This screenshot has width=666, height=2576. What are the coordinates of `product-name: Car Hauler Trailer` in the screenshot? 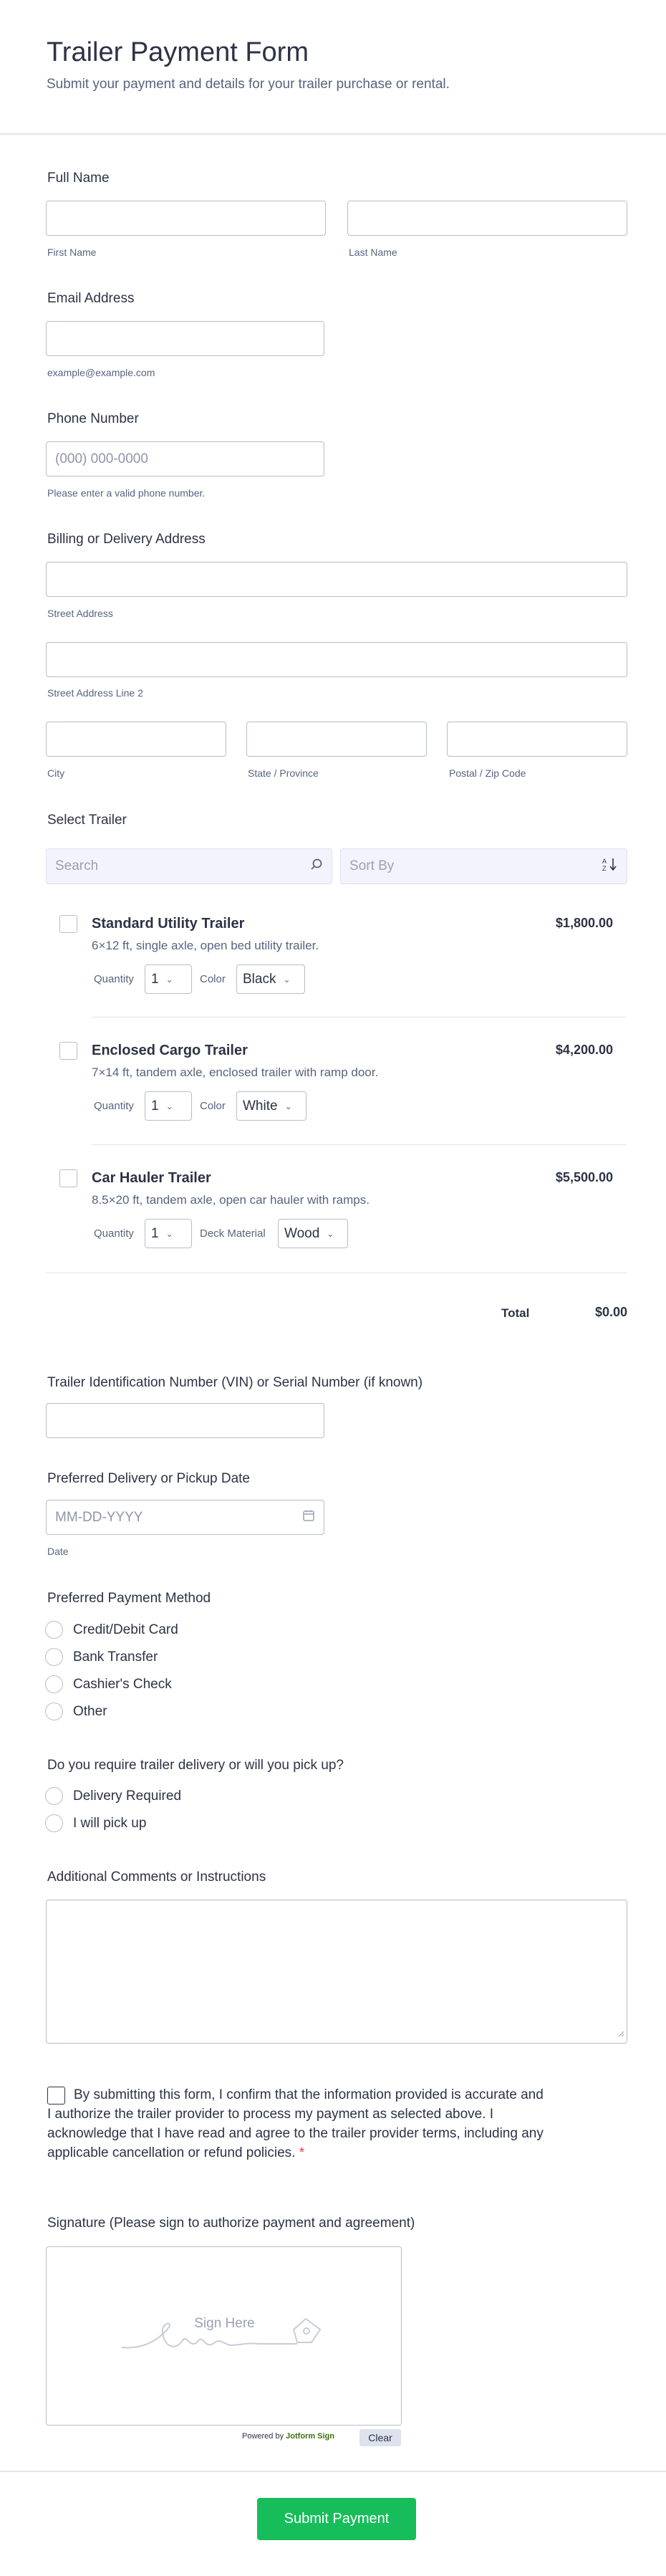 It's located at (151, 1178).